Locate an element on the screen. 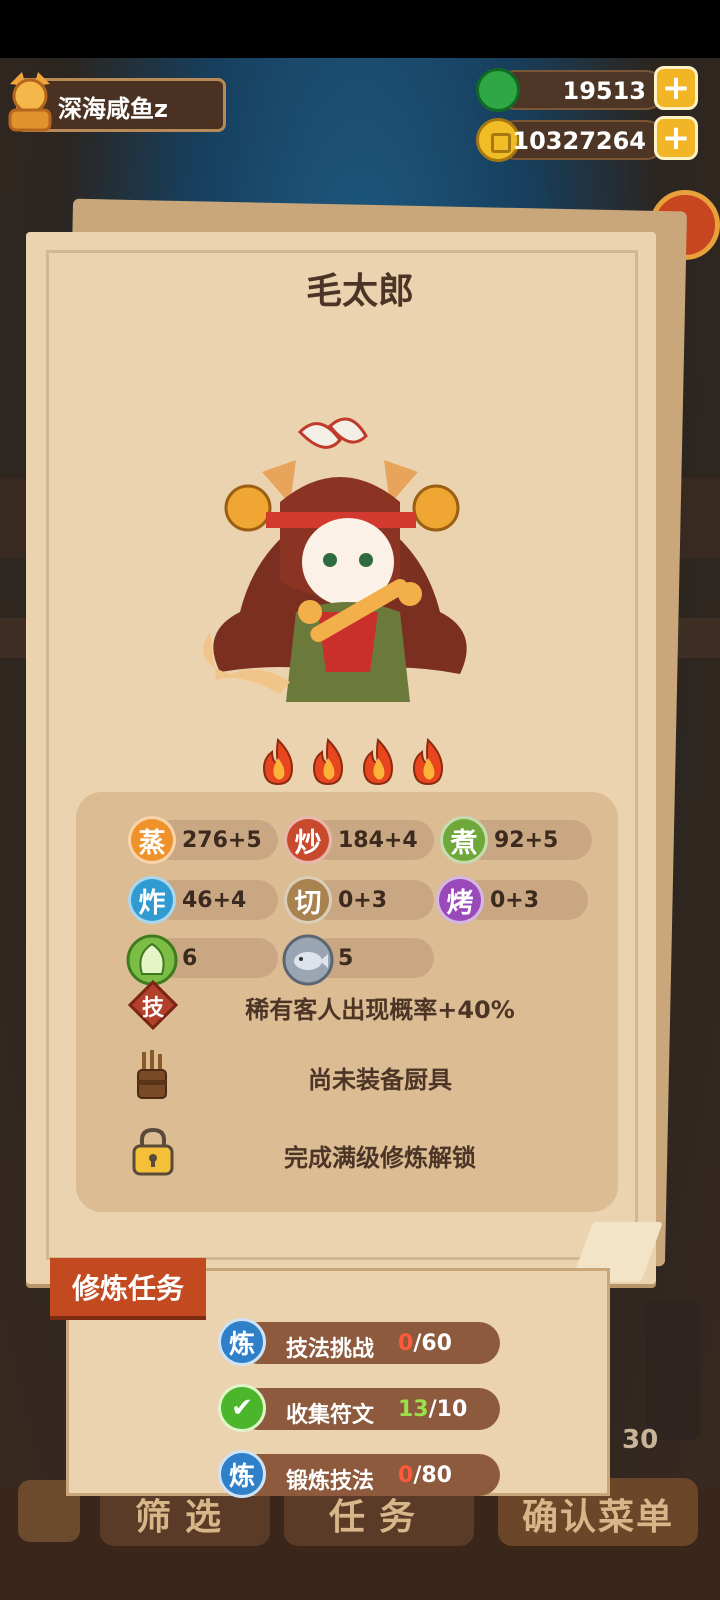 The height and width of the screenshot is (1600, 720). count-label: 30 is located at coordinates (640, 1440).